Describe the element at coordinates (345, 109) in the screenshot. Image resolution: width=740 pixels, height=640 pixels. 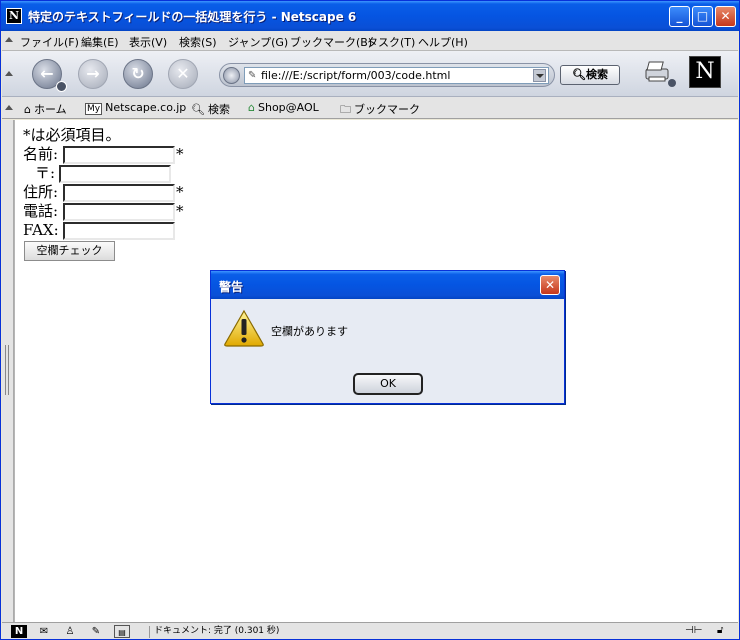
I see `bookmark-folder-icon: 🗀︎` at that location.